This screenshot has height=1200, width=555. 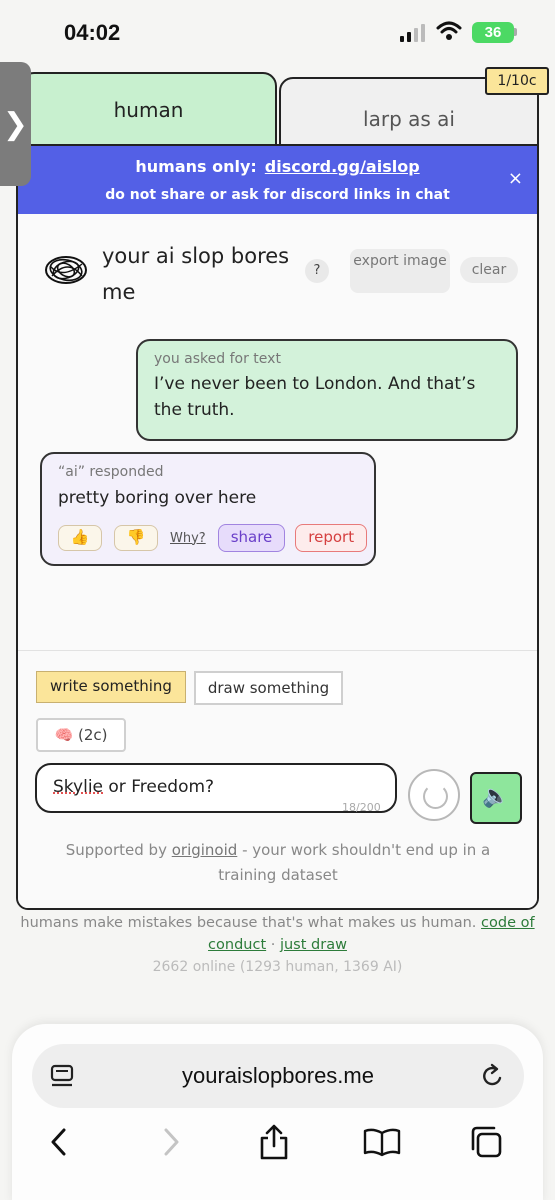 I want to click on back-icon, so click(x=60, y=1142).